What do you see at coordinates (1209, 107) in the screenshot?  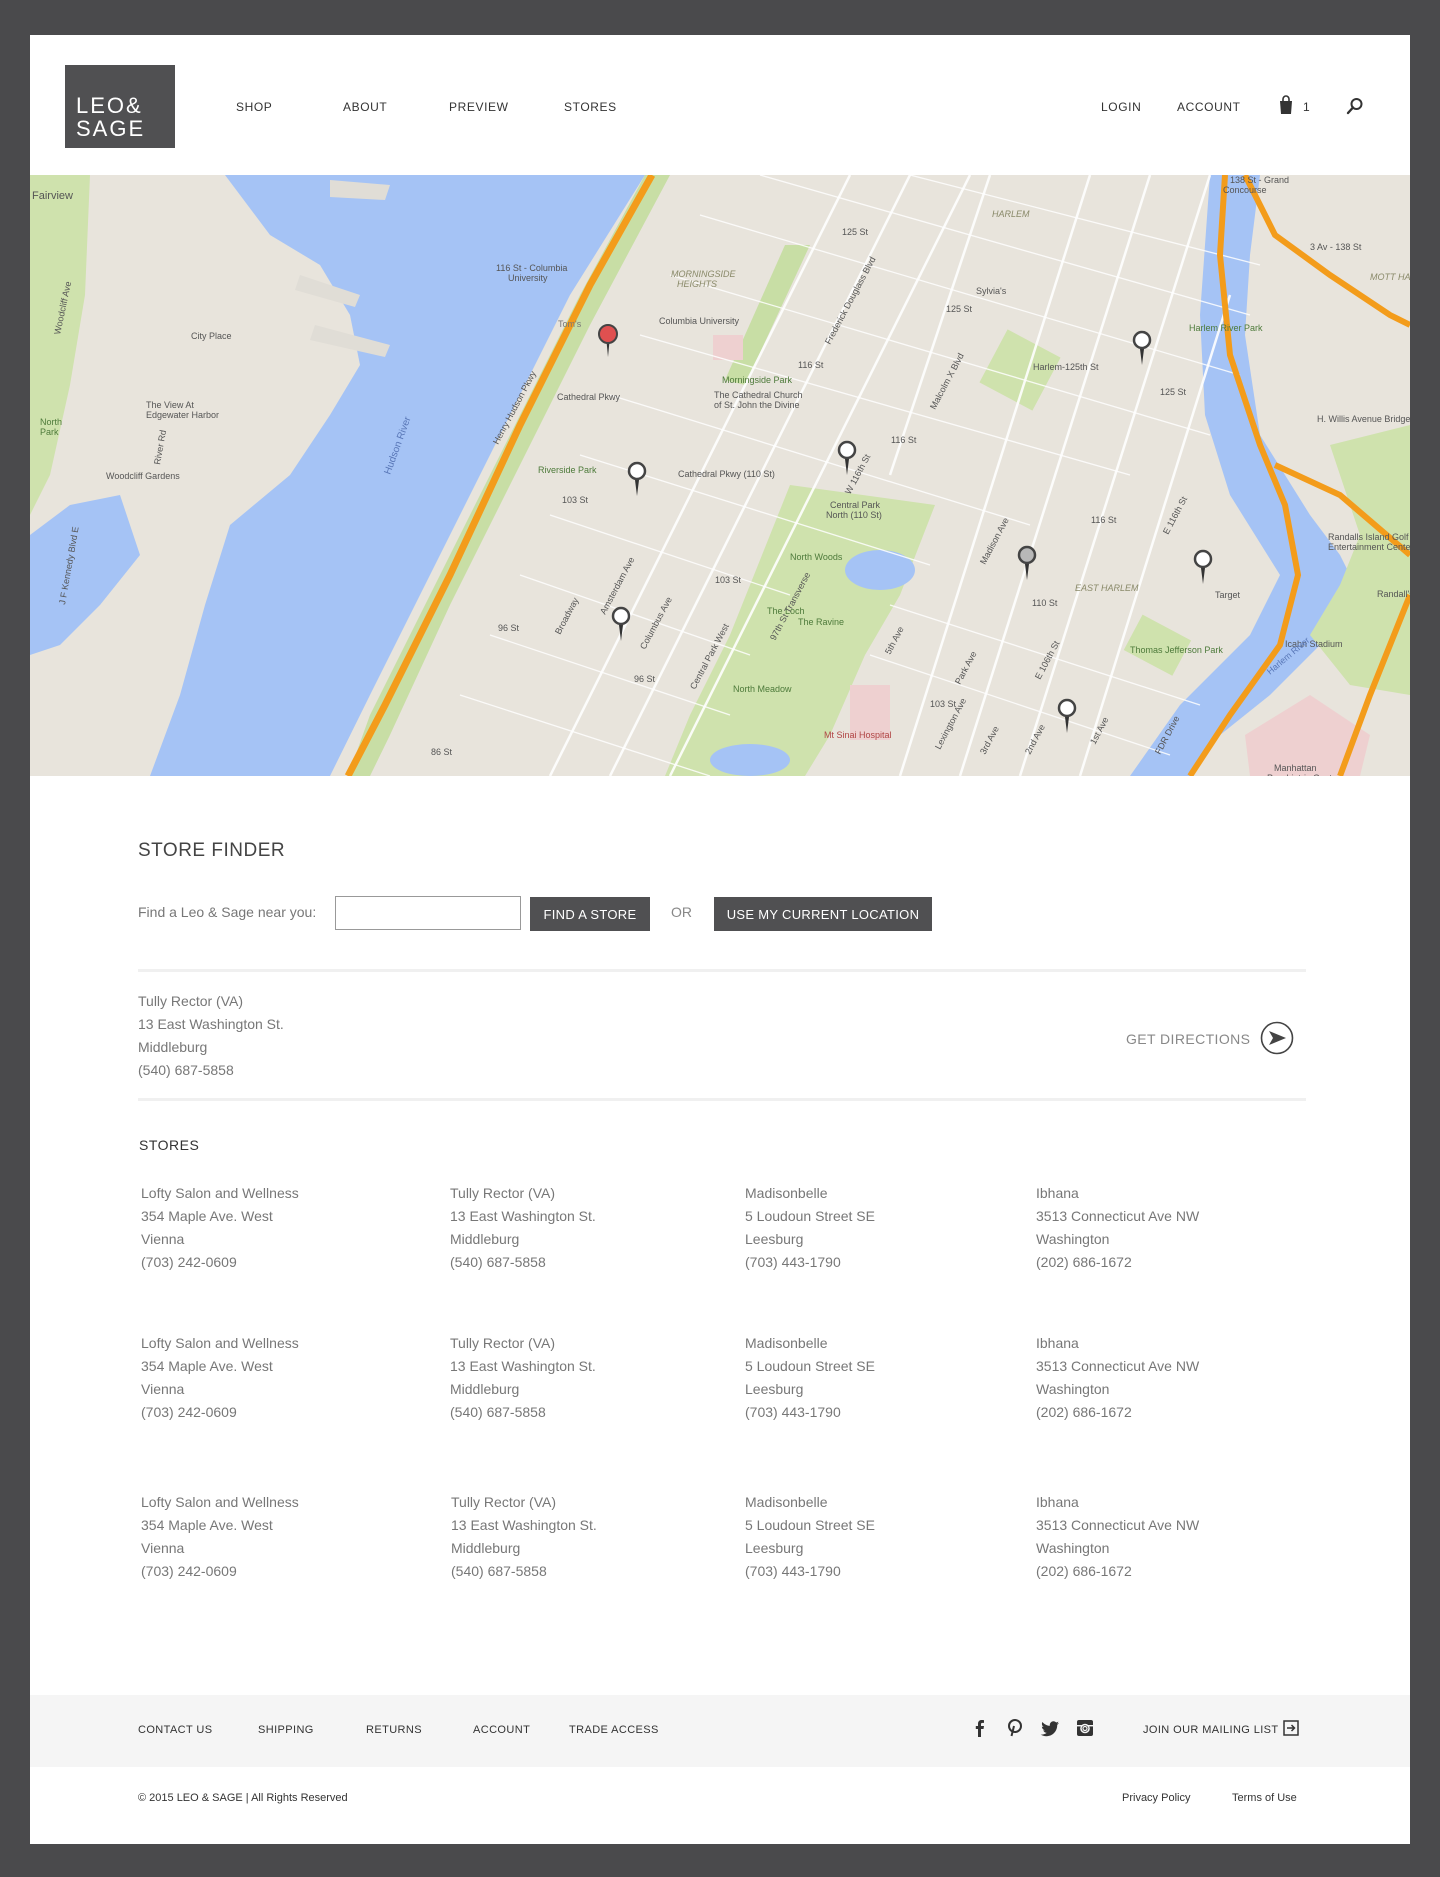 I see `nav-account: ACCOUNT` at bounding box center [1209, 107].